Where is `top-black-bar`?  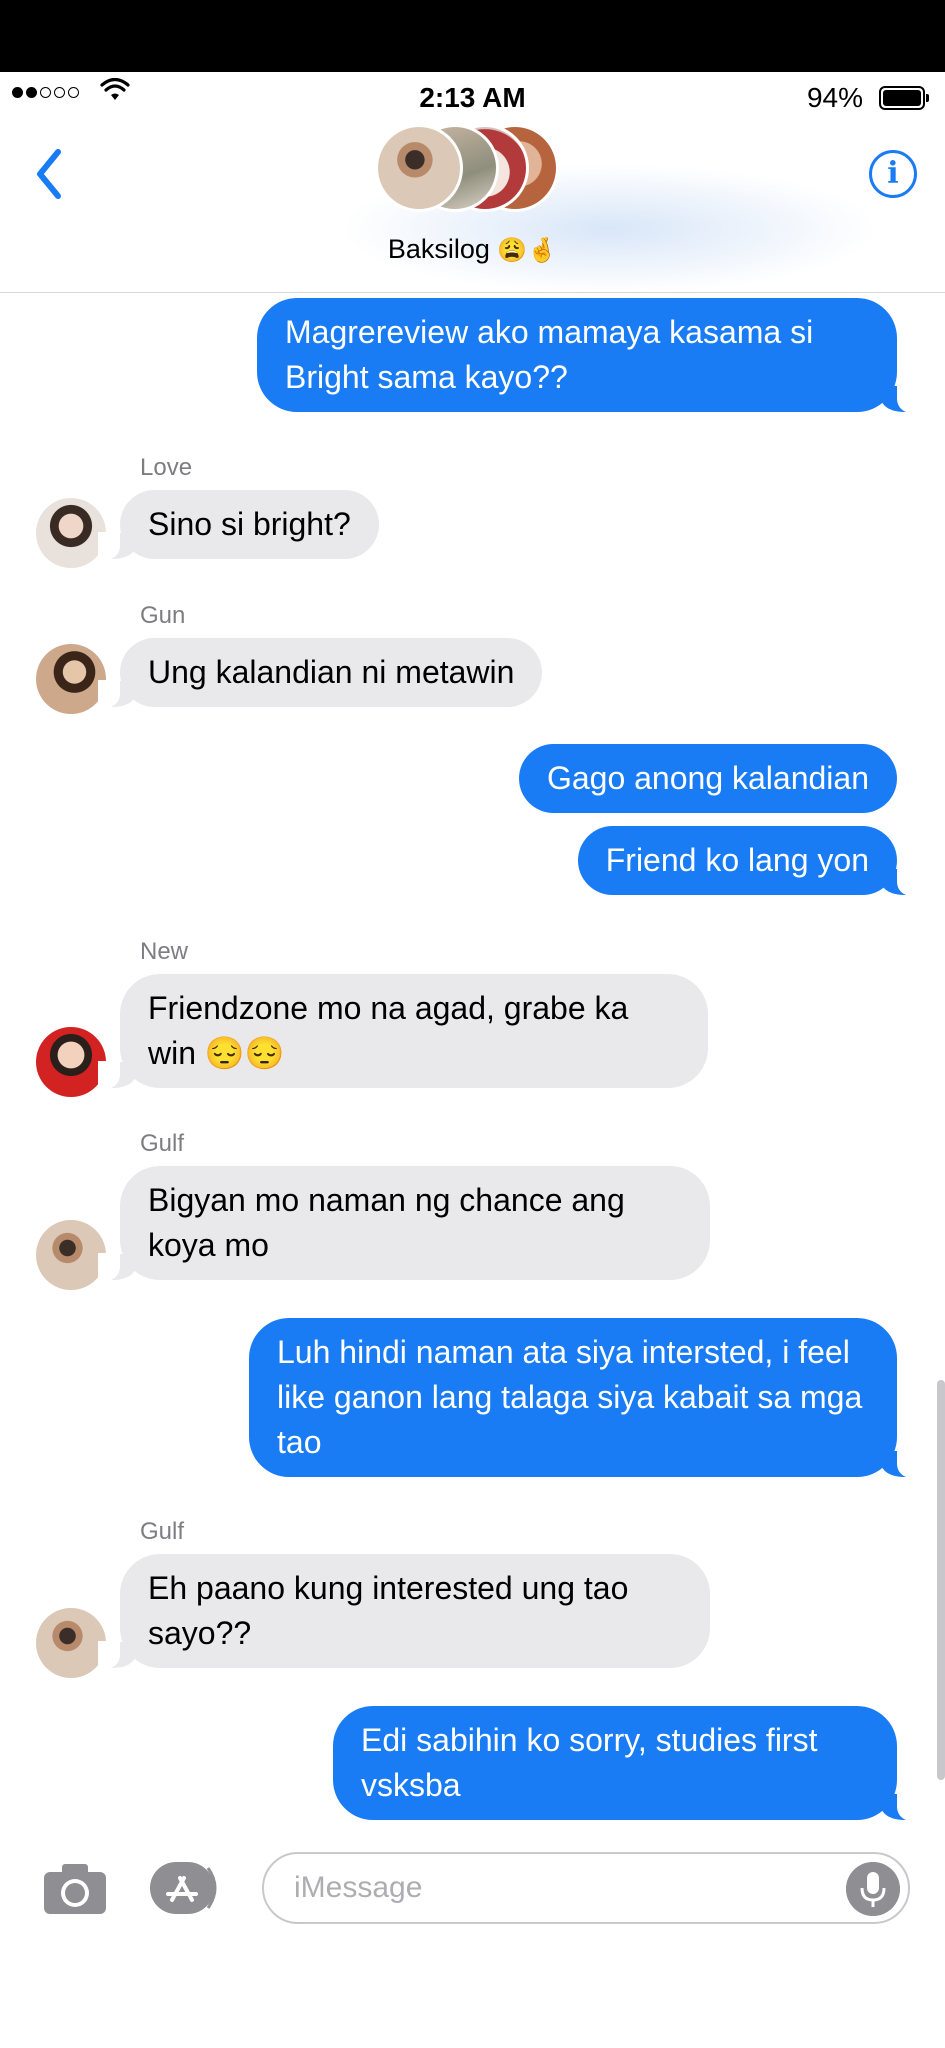
top-black-bar is located at coordinates (472, 36).